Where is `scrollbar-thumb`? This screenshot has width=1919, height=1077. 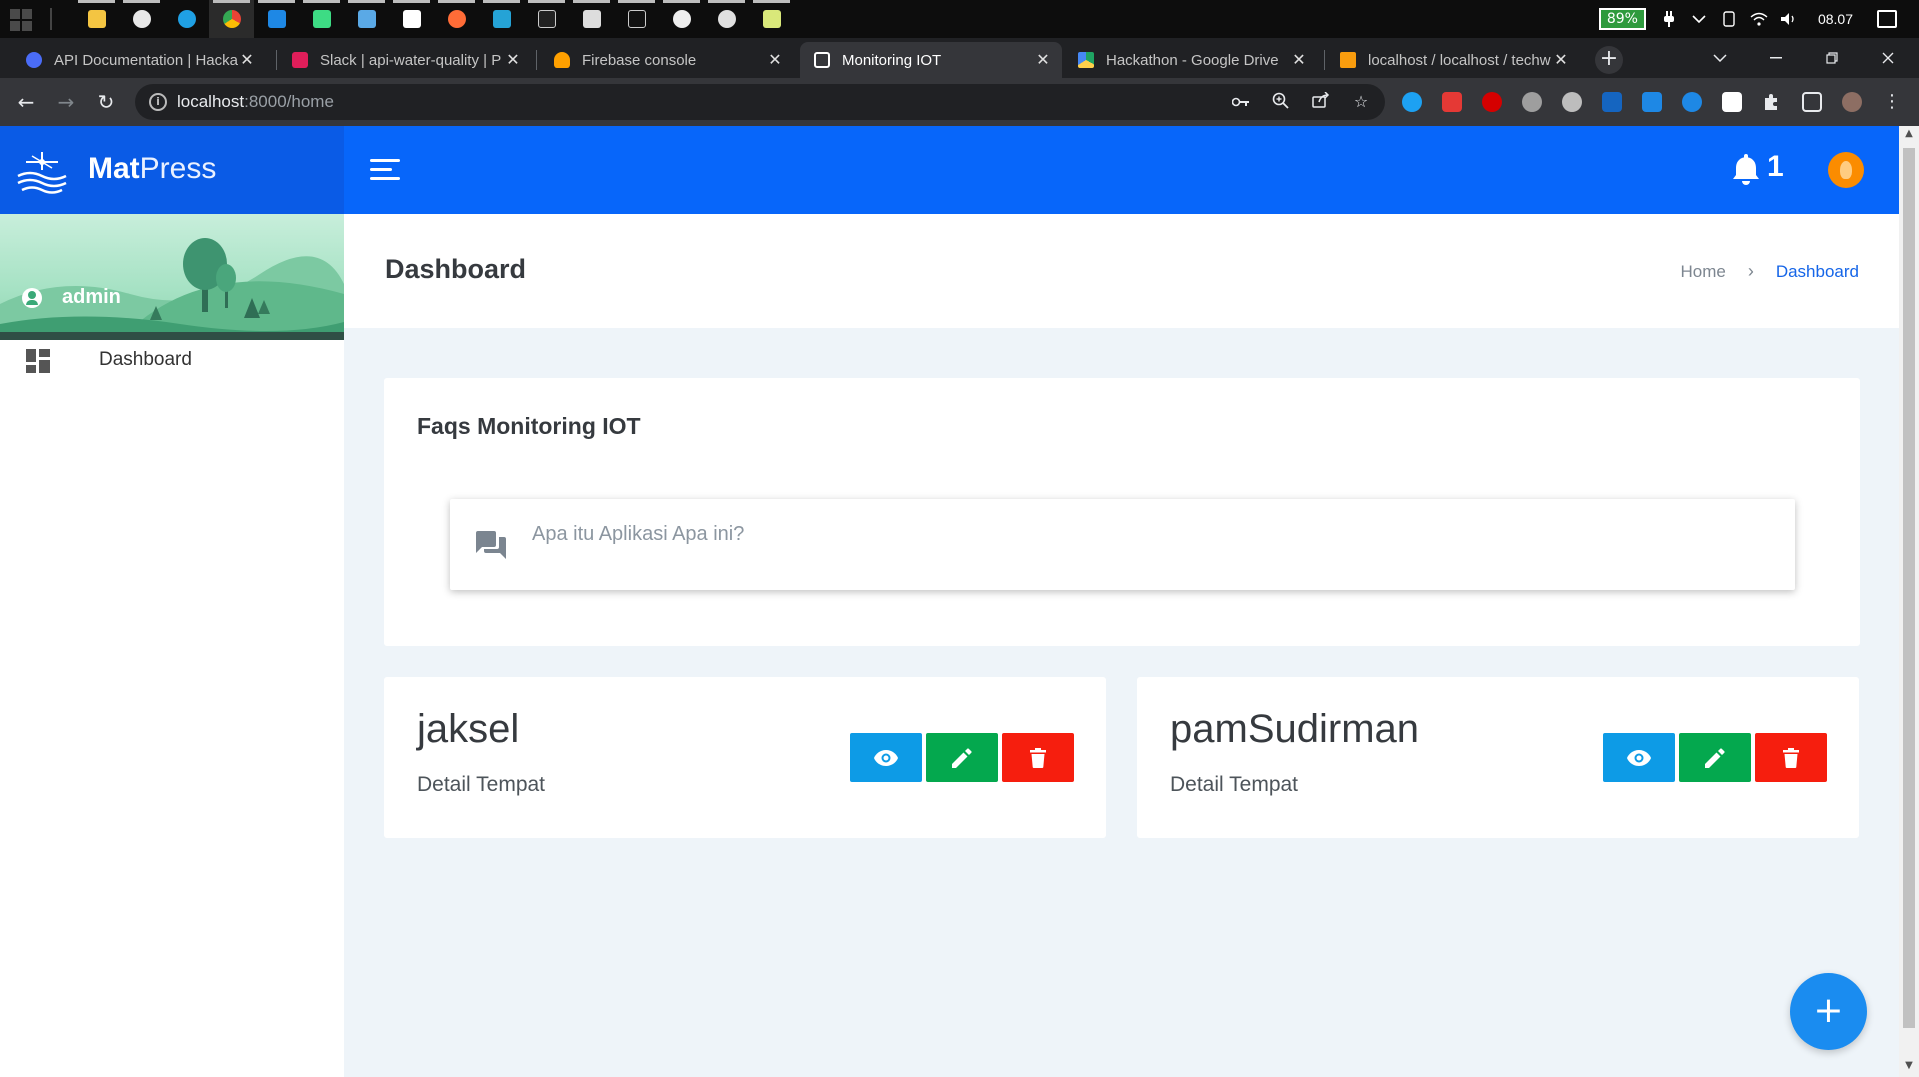 scrollbar-thumb is located at coordinates (1909, 588).